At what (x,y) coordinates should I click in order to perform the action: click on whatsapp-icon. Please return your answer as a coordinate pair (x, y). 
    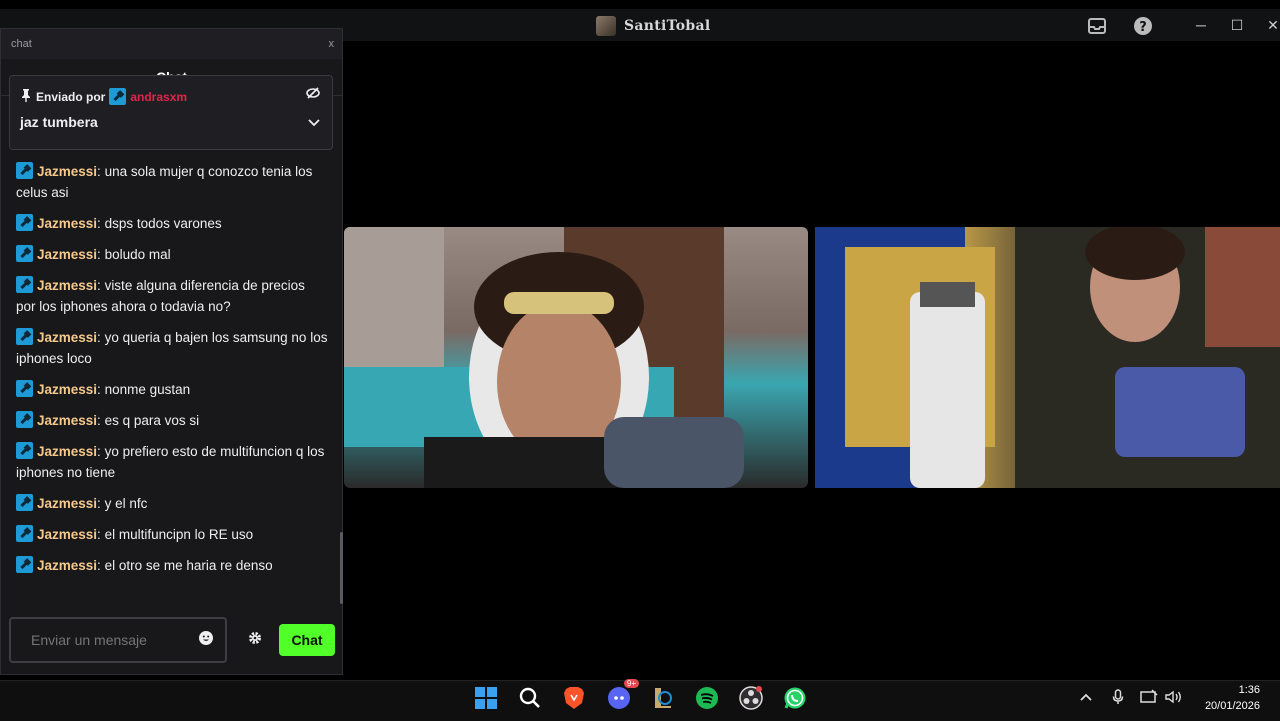
    Looking at the image, I should click on (795, 698).